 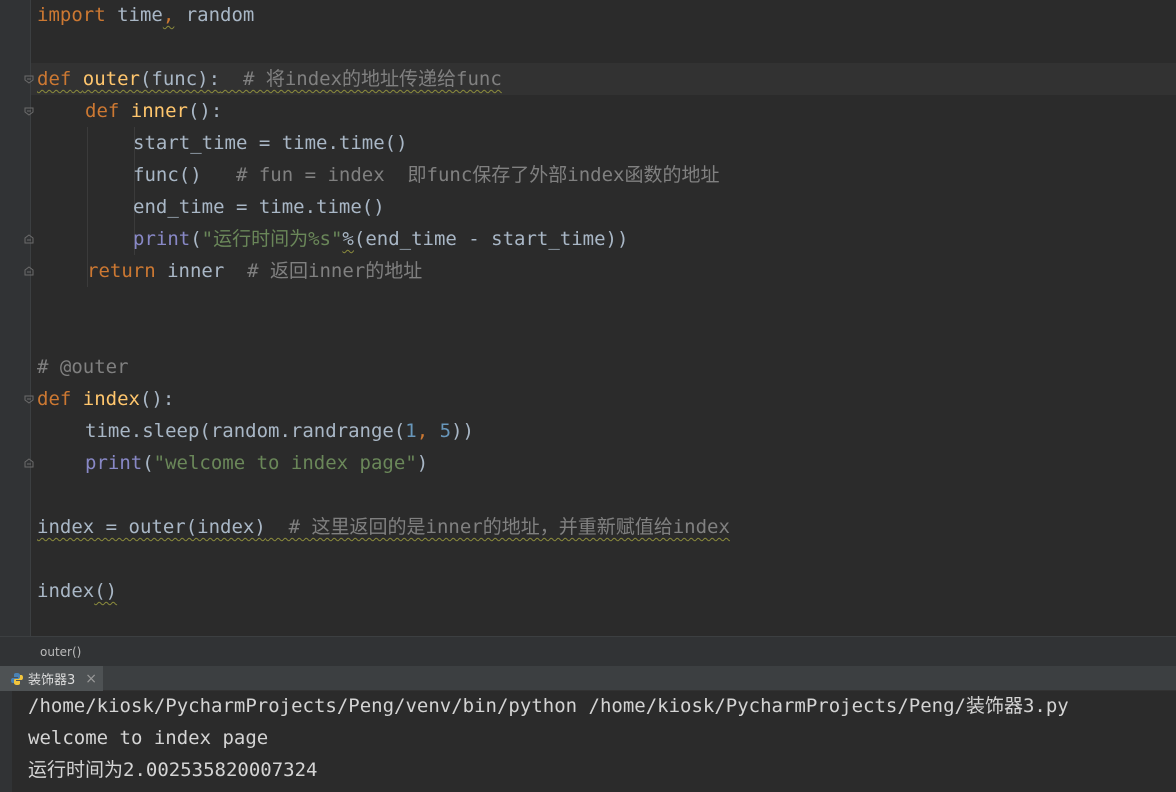 I want to click on run-tool-window-tabs: 装饰器3 ×, so click(x=588, y=678).